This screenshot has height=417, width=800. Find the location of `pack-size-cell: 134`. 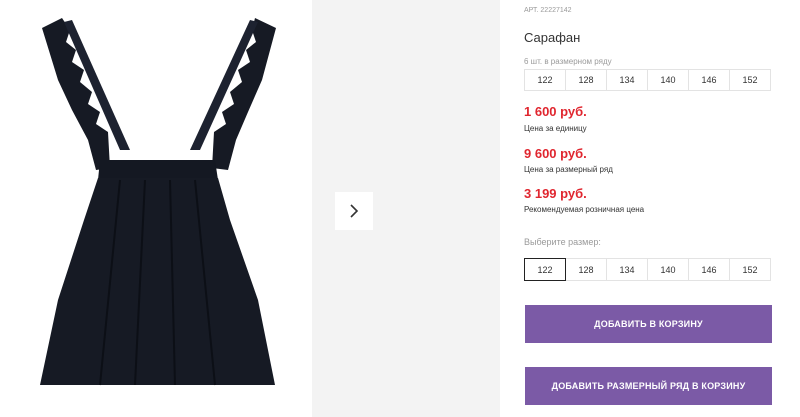

pack-size-cell: 134 is located at coordinates (627, 80).